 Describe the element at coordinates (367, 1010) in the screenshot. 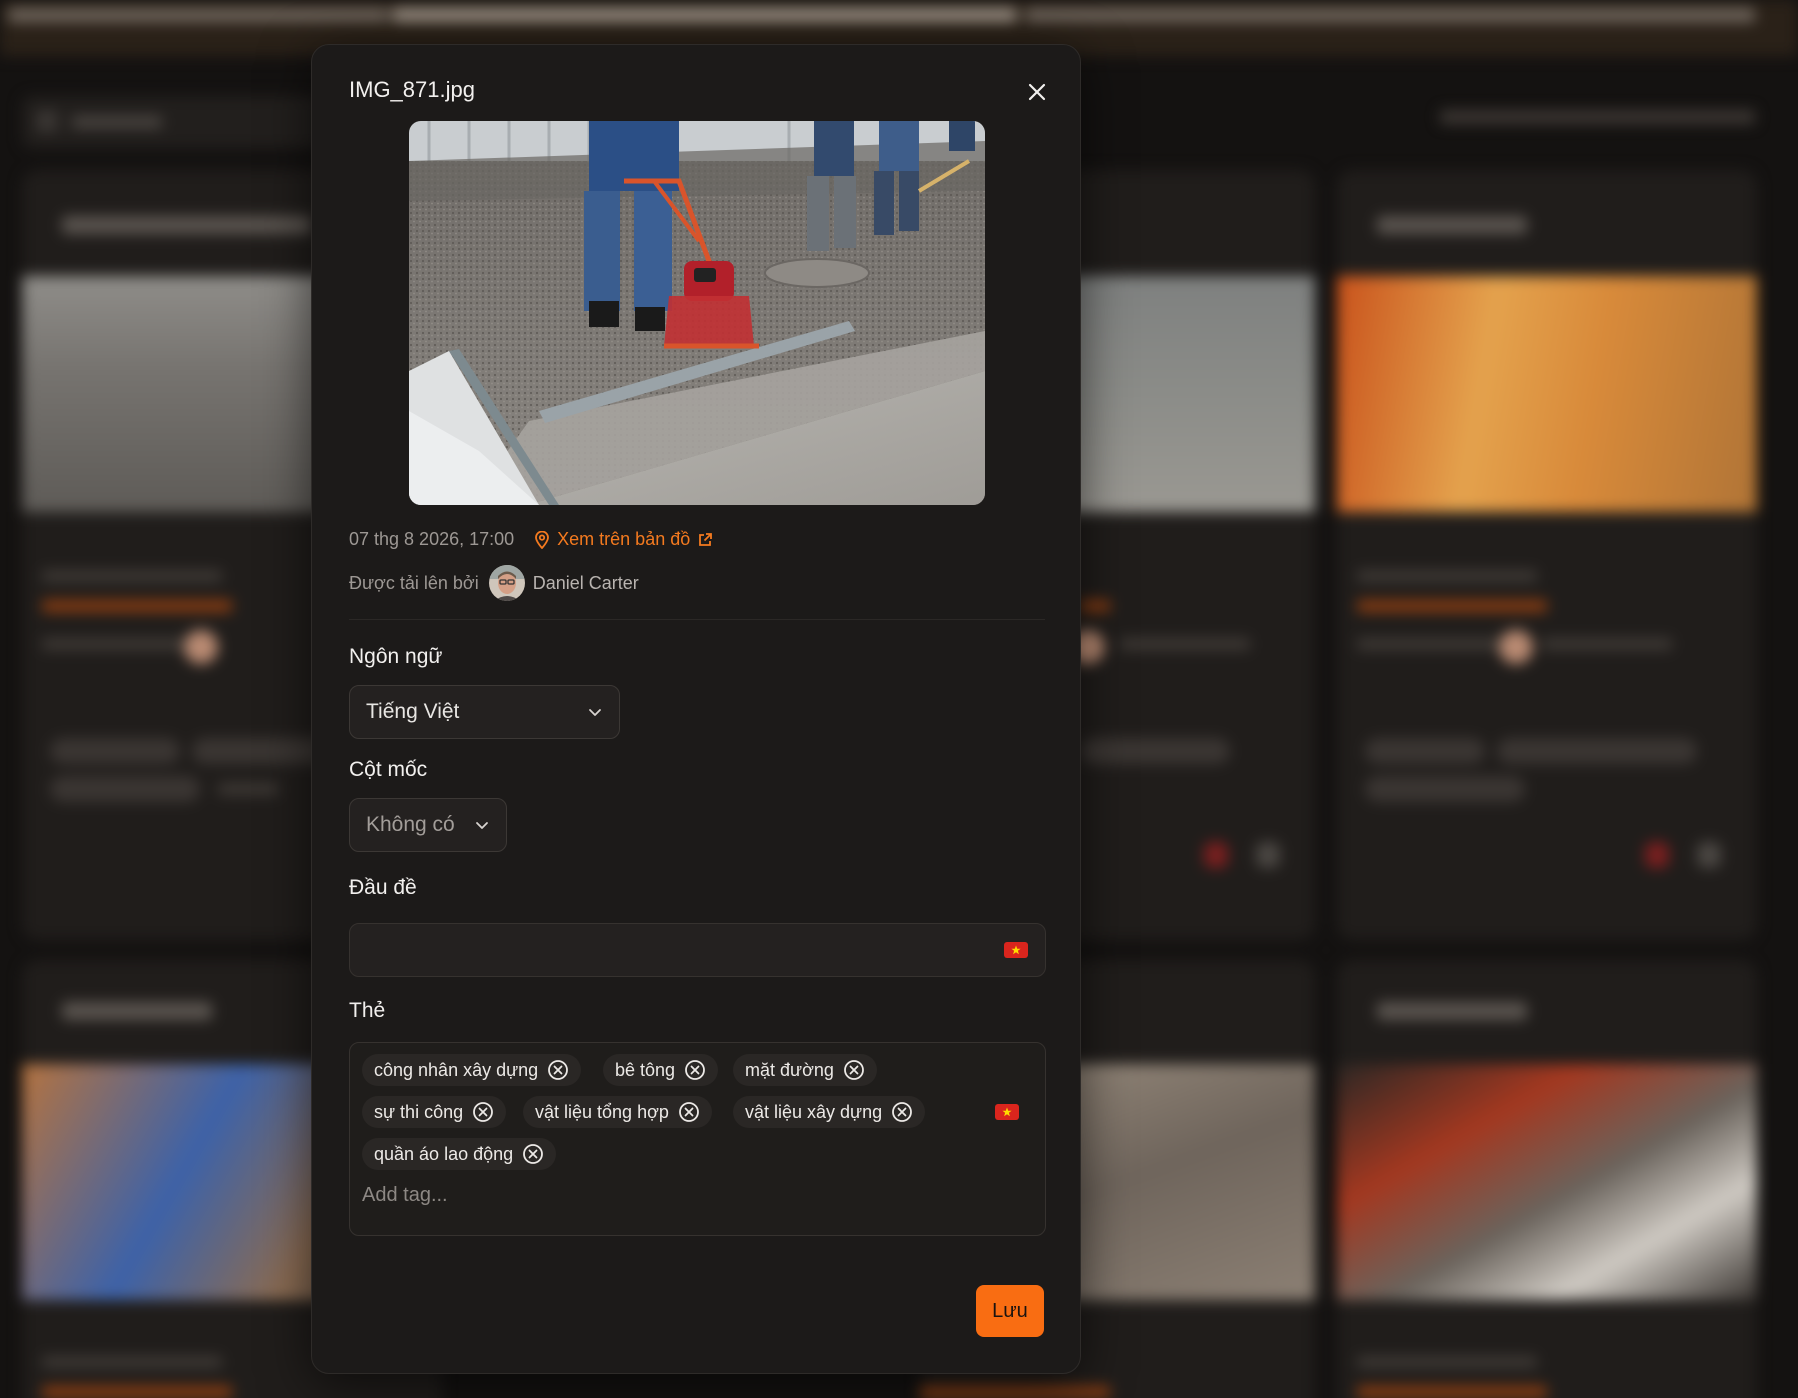

I see `tags-label: Thẻ` at that location.